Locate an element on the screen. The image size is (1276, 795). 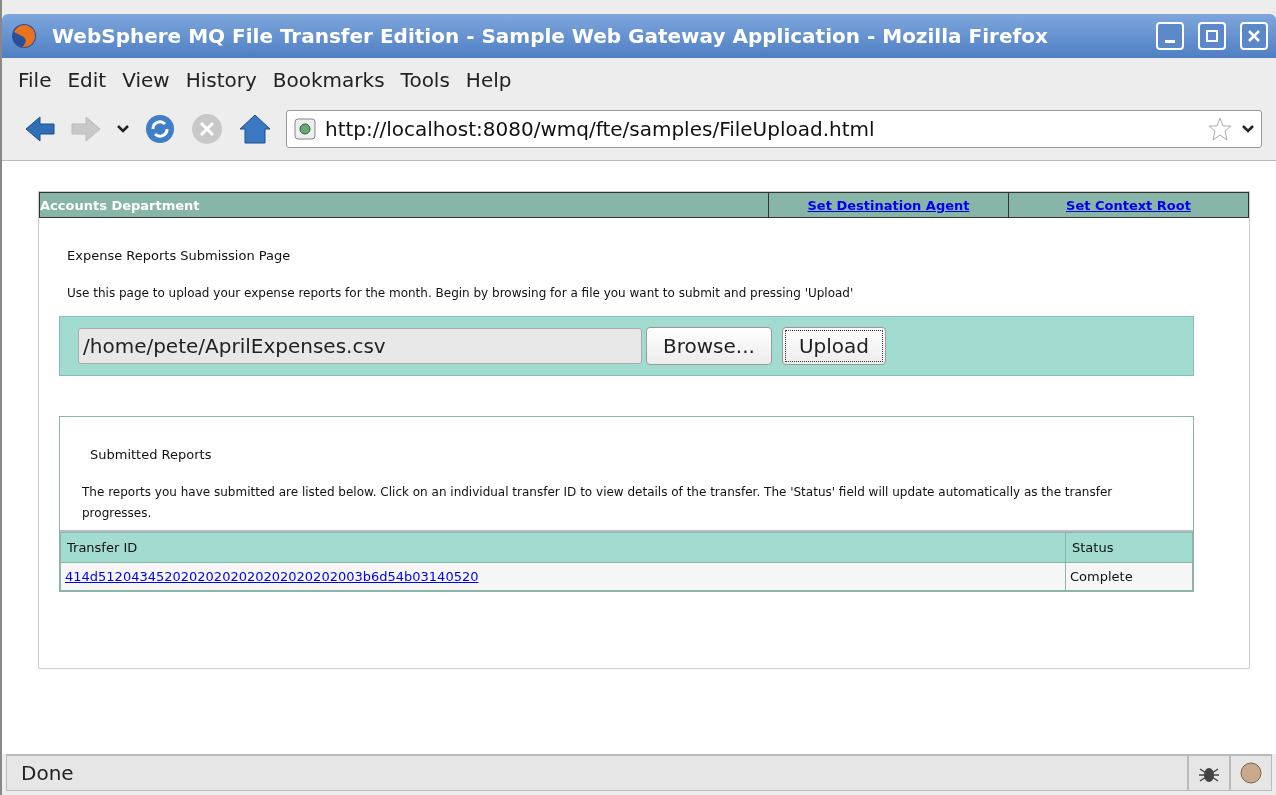
upload-button: Upload is located at coordinates (833, 346).